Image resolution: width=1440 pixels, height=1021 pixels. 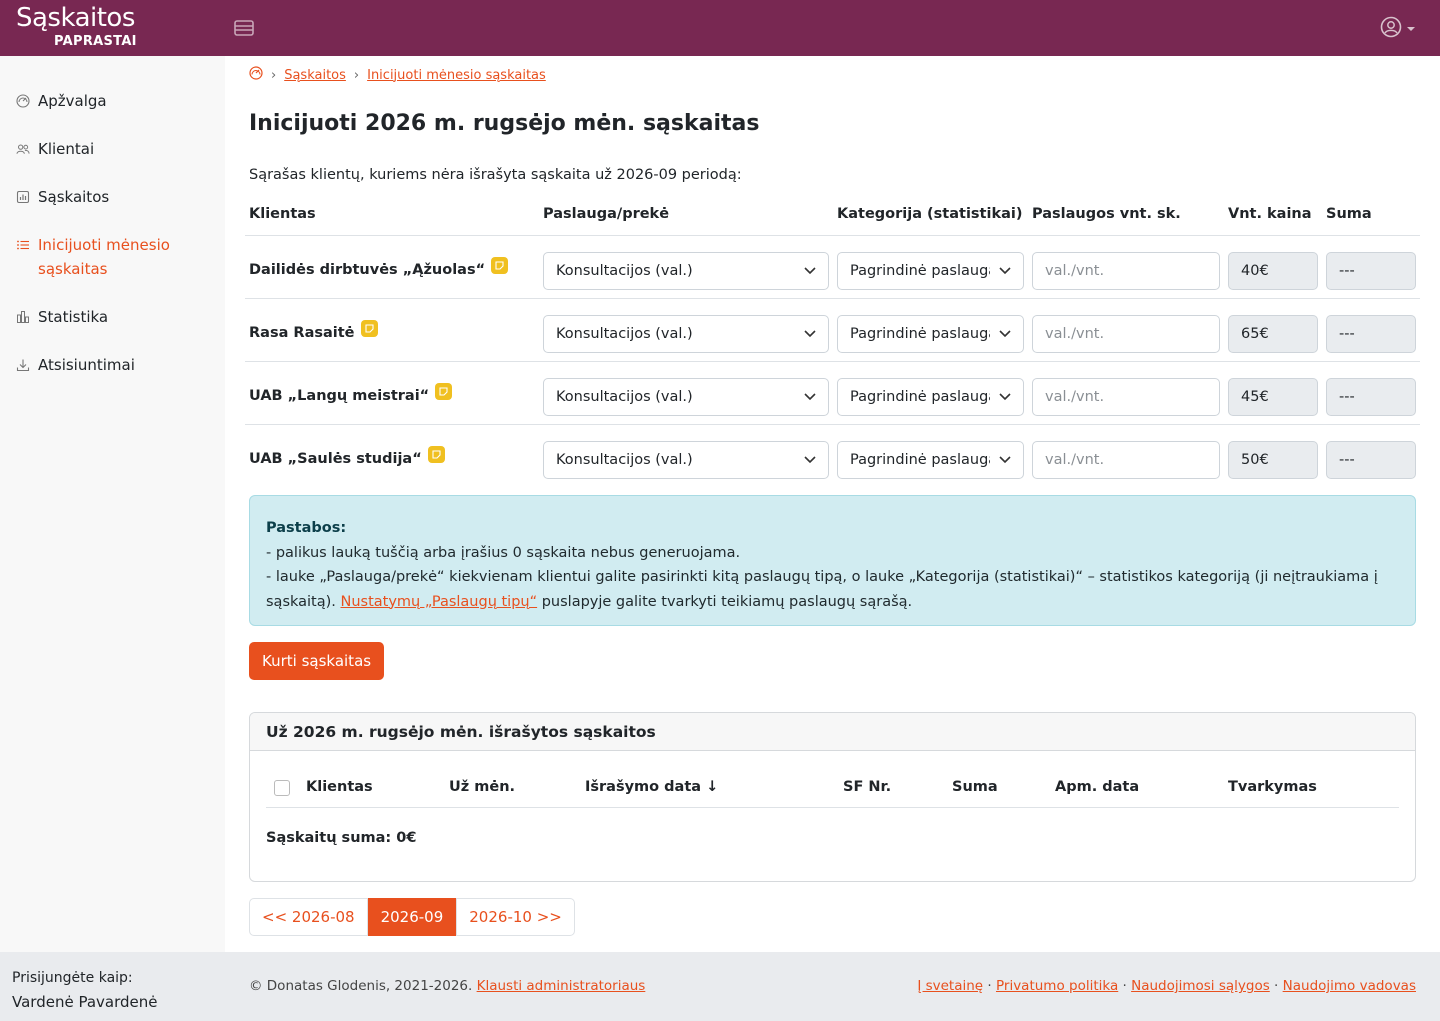 I want to click on sidebar-item-label: Atsisiuntimai, so click(x=86, y=365).